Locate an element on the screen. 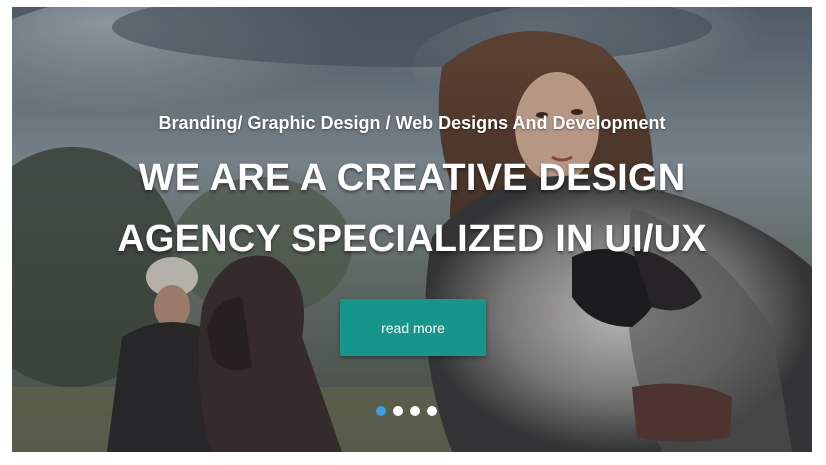 This screenshot has width=826, height=465. hero-headline-line-2: AGENCY SPECIALIZED IN UI/UX is located at coordinates (412, 239).